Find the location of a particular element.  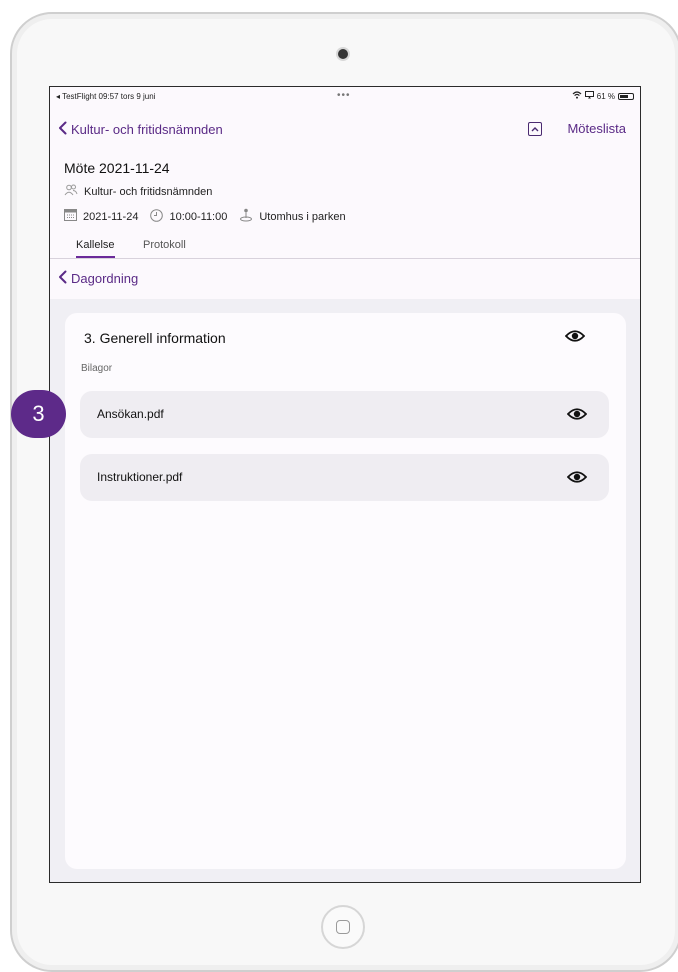

status-left: ◂ TestFlight 09:57 tors 9 juni is located at coordinates (106, 96).